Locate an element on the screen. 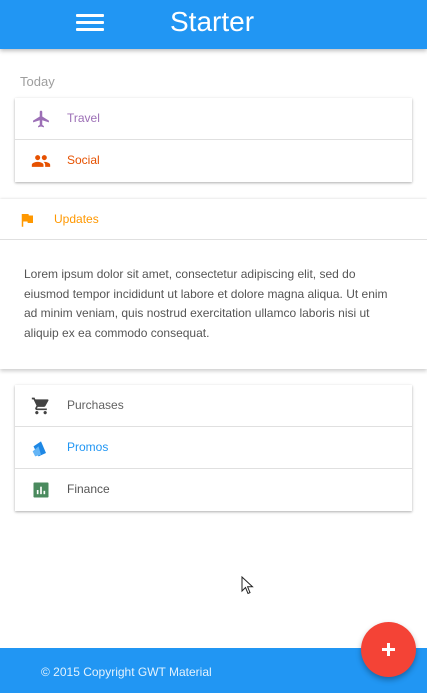 The width and height of the screenshot is (427, 693). people-icon is located at coordinates (41, 161).